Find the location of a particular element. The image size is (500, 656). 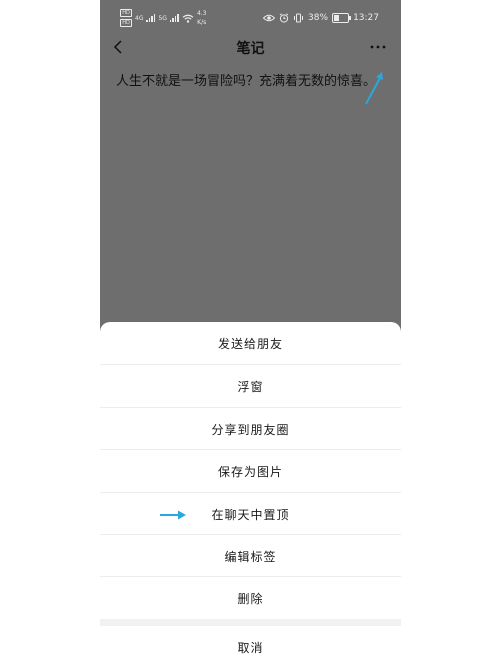

annotation-arrow-up-icon is located at coordinates (374, 88).